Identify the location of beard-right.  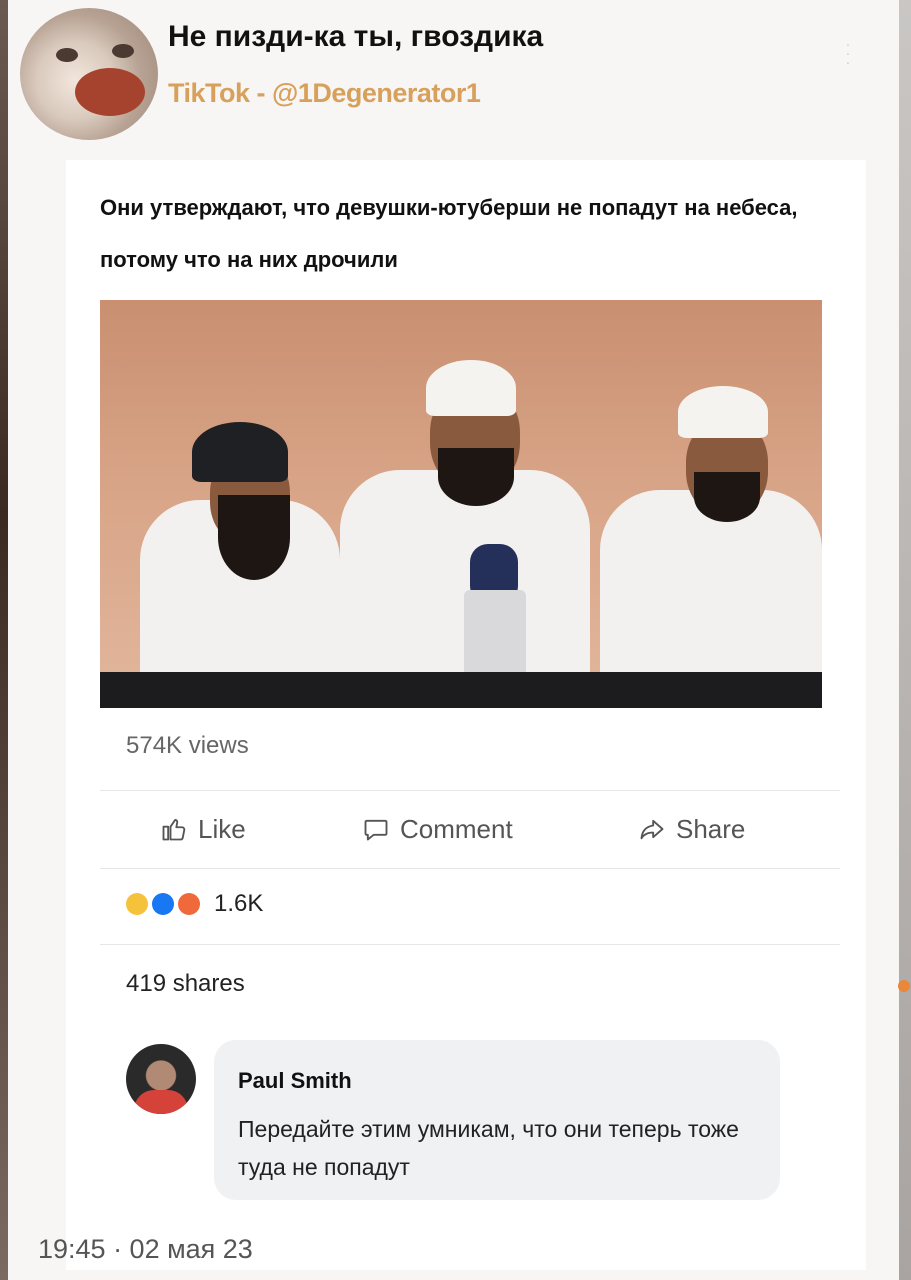
(727, 497).